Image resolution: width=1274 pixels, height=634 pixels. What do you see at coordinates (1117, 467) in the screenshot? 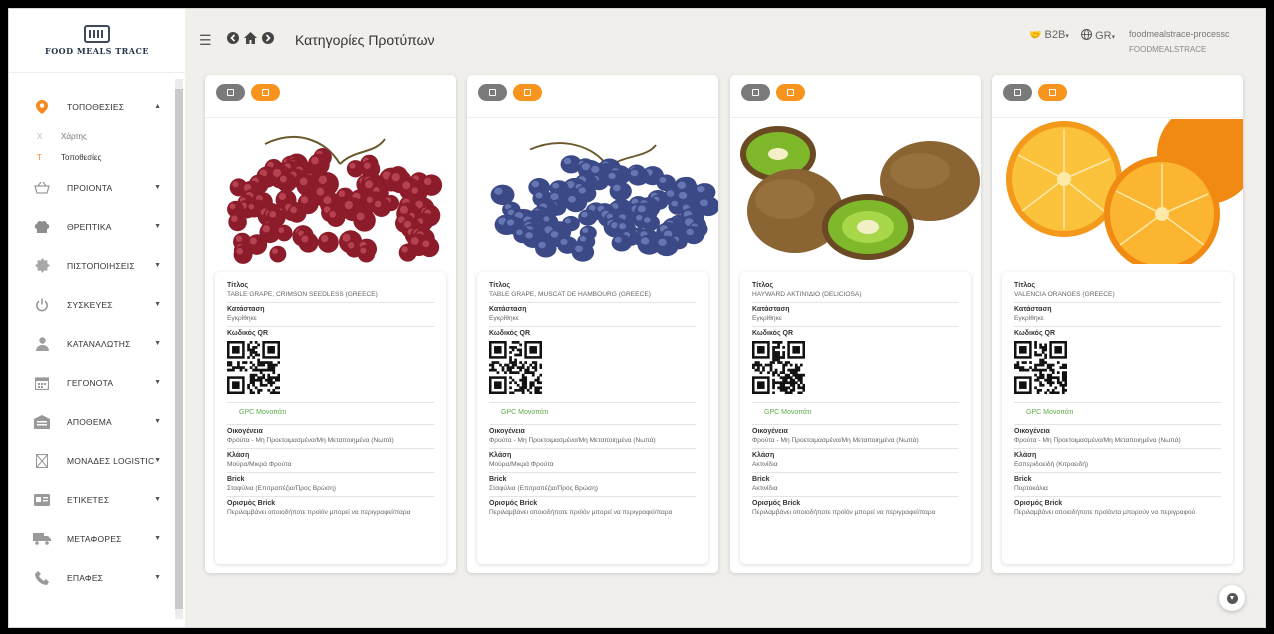
I see `class-value: Εσπεριδοειδή (Κιτροειδή)` at bounding box center [1117, 467].